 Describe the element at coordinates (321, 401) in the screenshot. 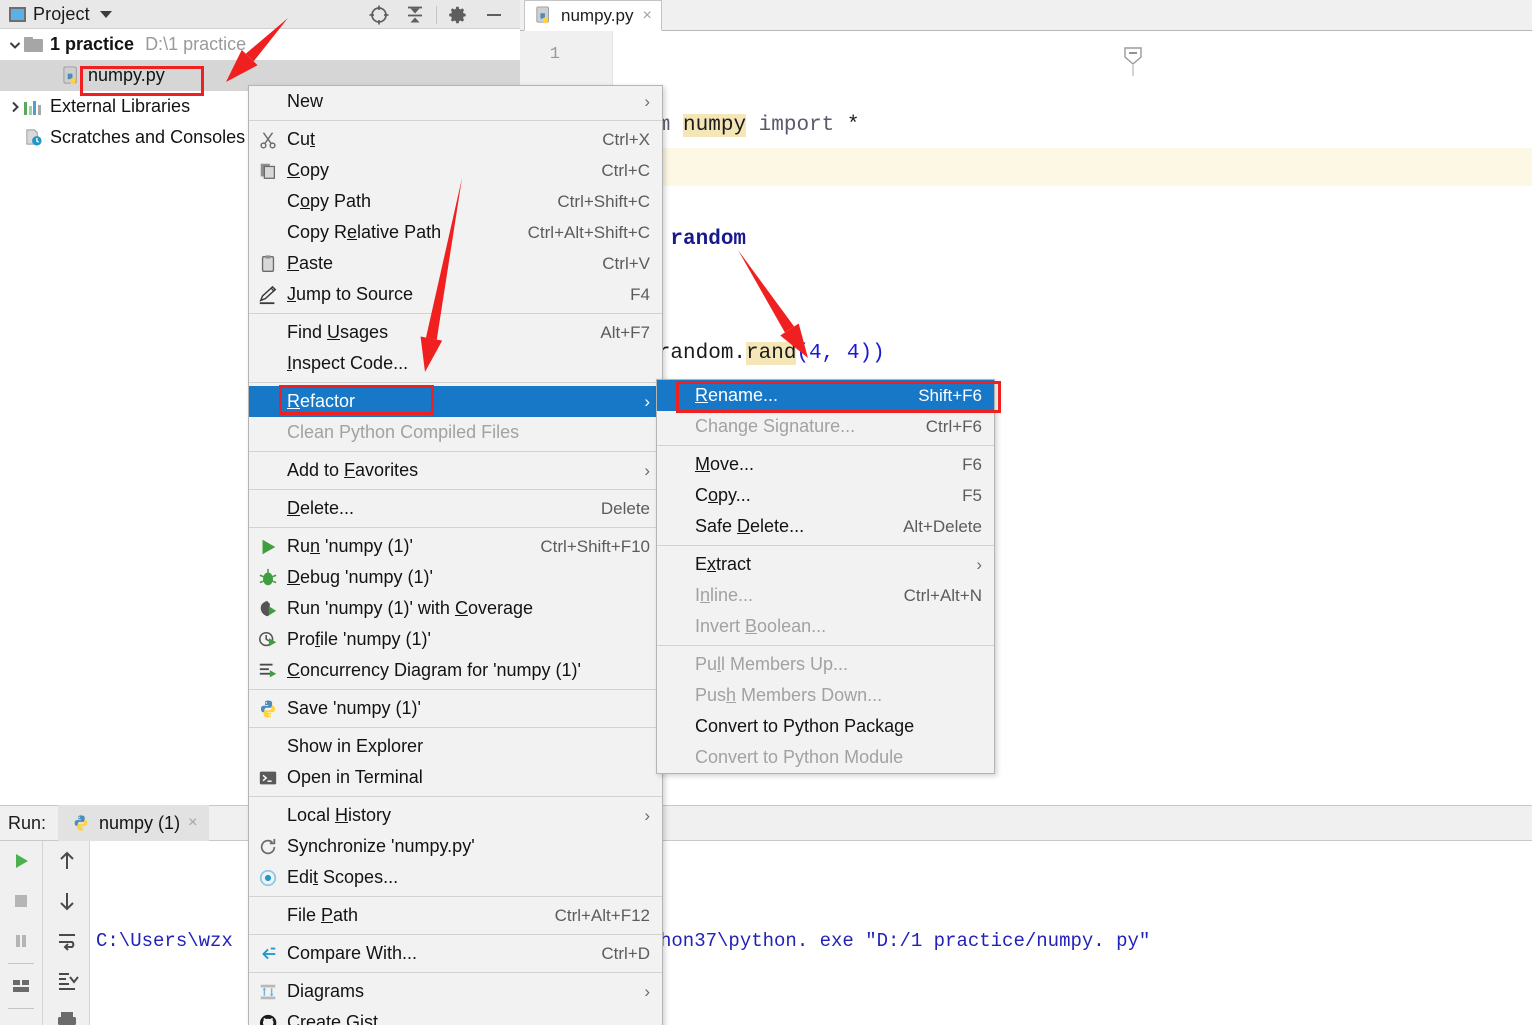

I see `menu-item-label: Refactor` at that location.